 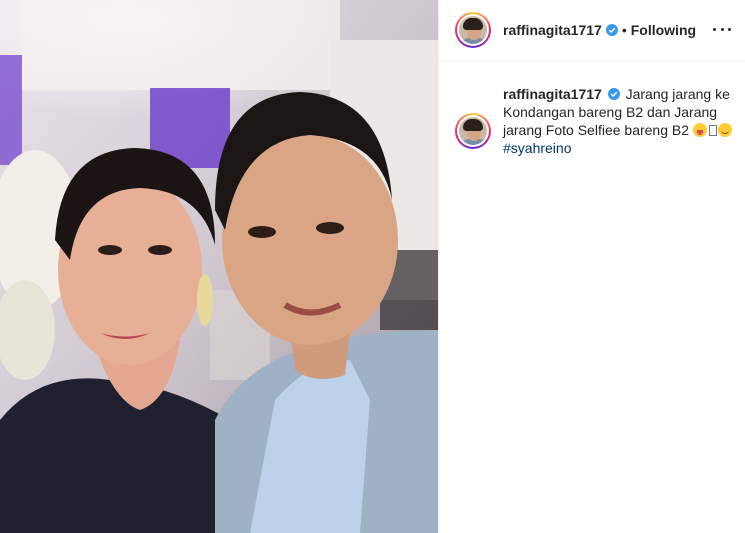 What do you see at coordinates (552, 94) in the screenshot?
I see `caption-username-link: raffinagita1717` at bounding box center [552, 94].